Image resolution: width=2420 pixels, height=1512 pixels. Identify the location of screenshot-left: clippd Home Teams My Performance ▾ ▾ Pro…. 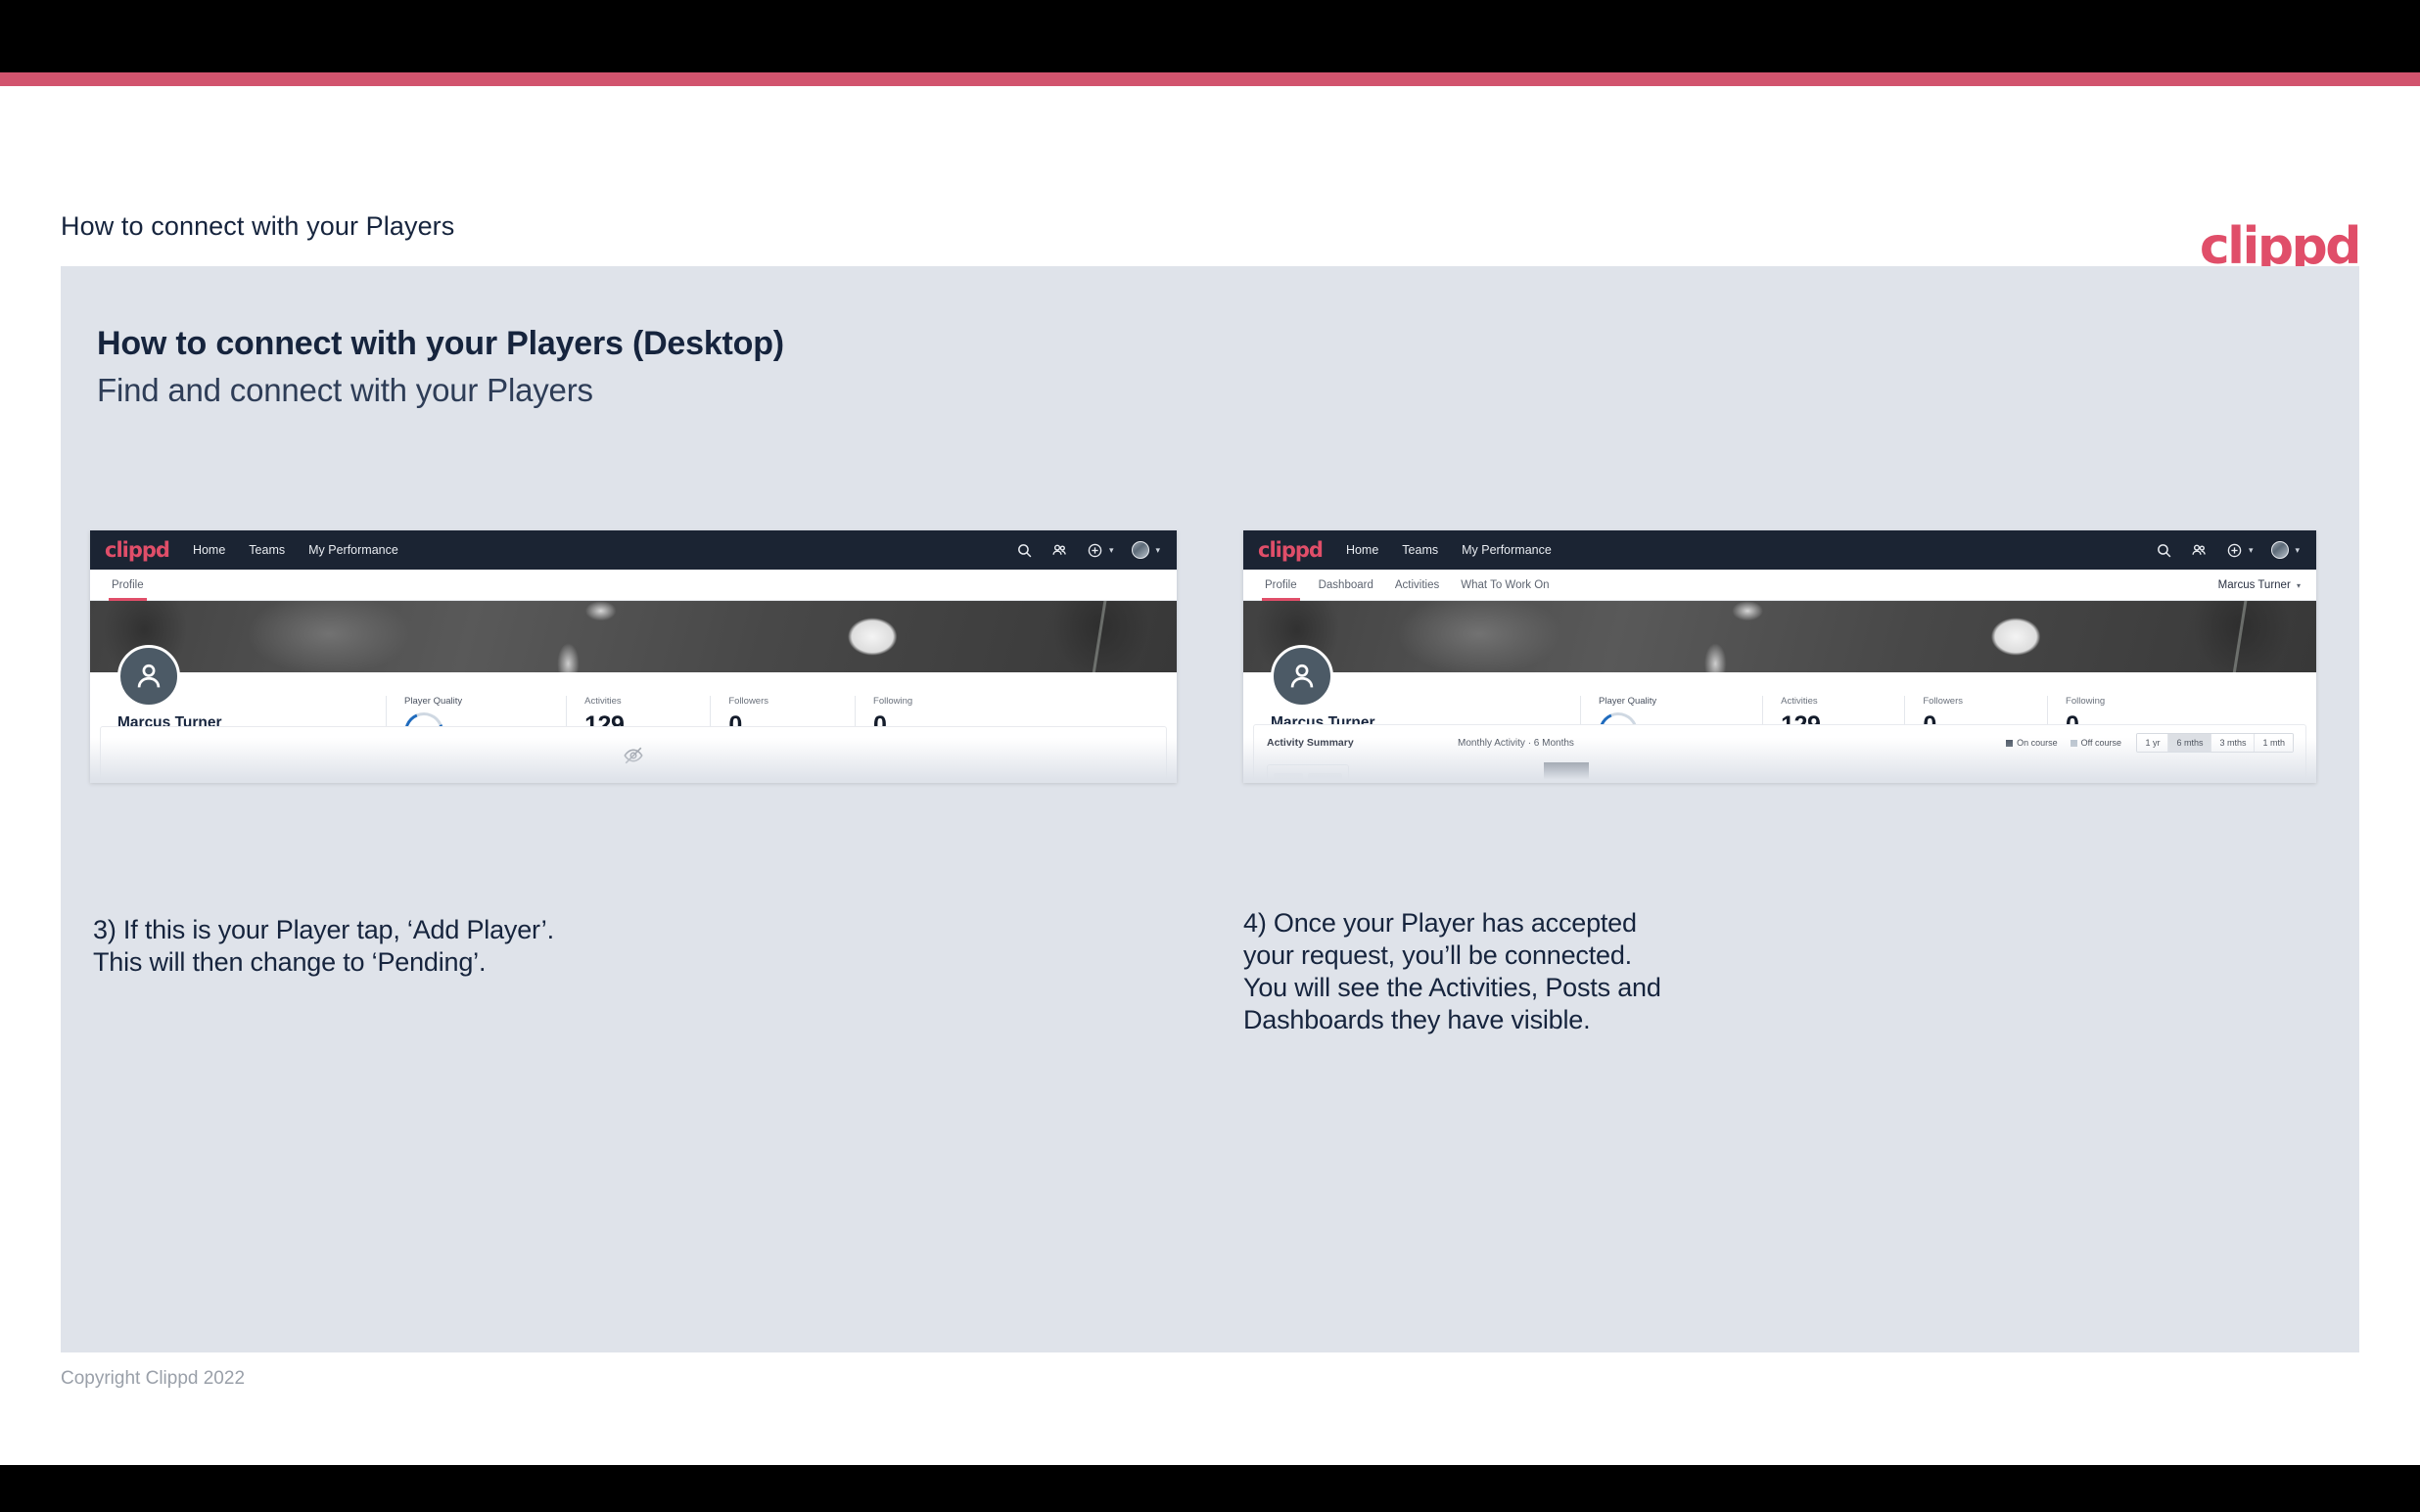
(633, 656).